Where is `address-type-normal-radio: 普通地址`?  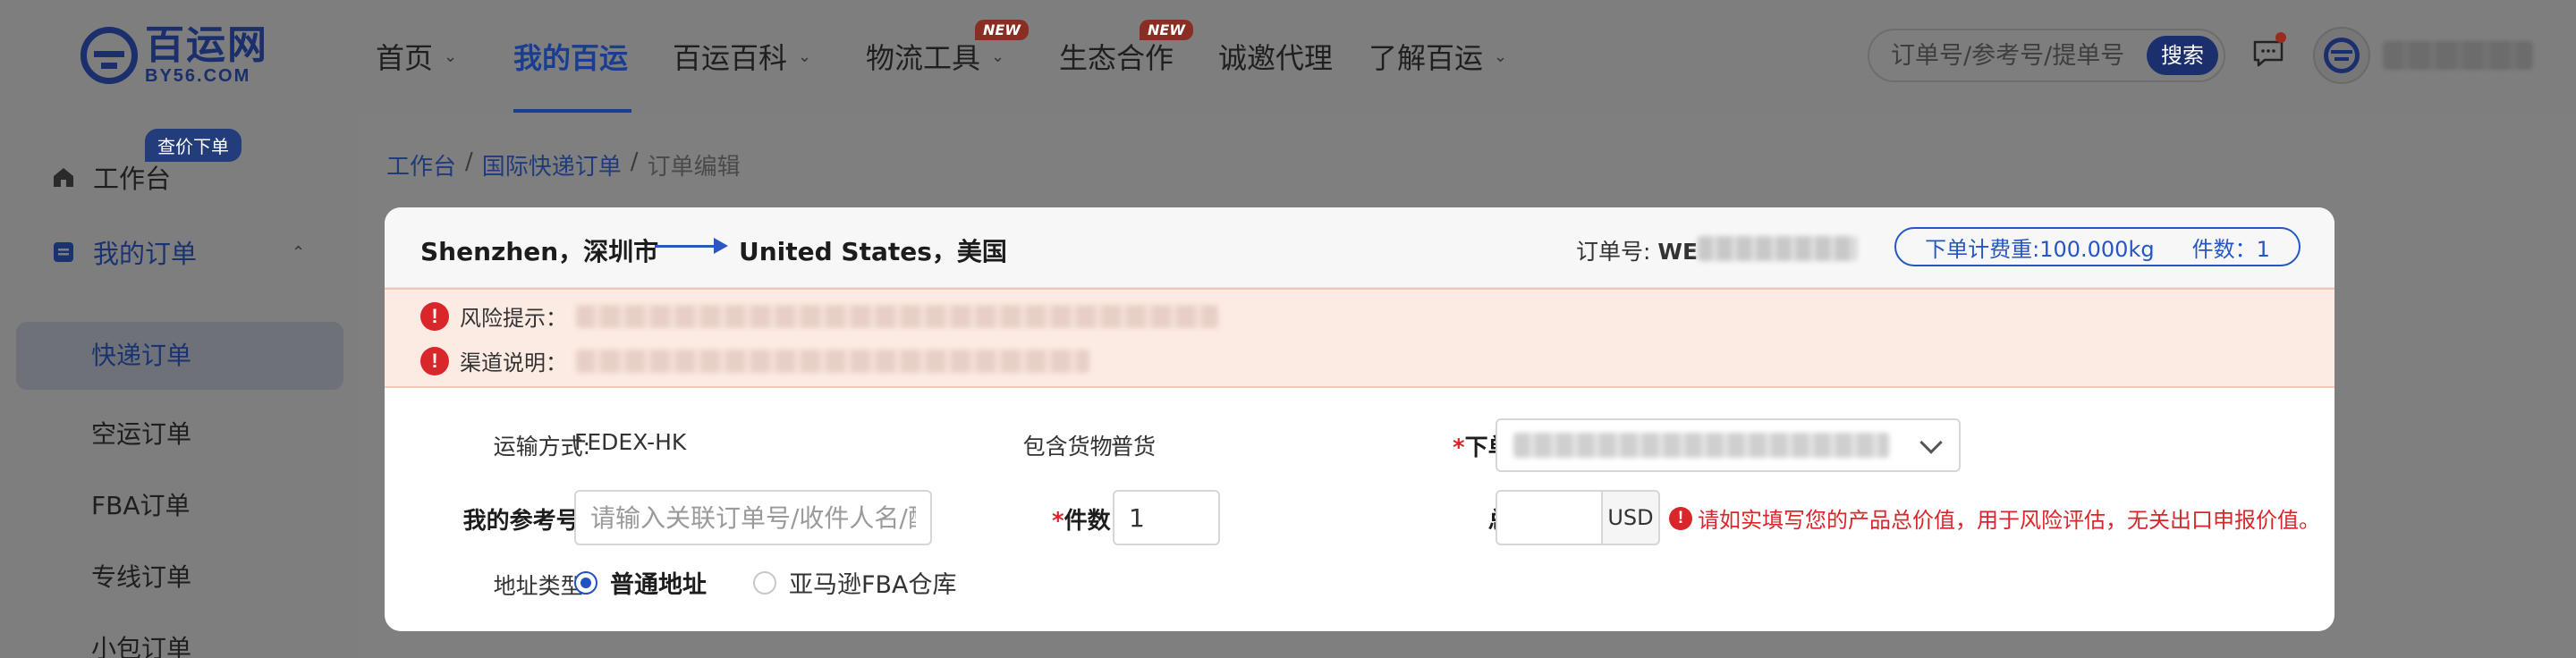 address-type-normal-radio: 普通地址 is located at coordinates (640, 582).